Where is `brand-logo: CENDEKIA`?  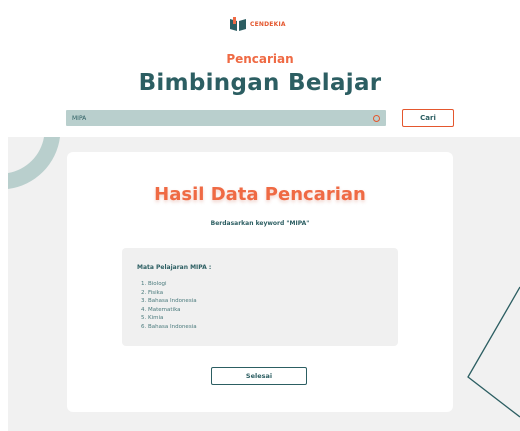
brand-logo: CENDEKIA is located at coordinates (257, 24).